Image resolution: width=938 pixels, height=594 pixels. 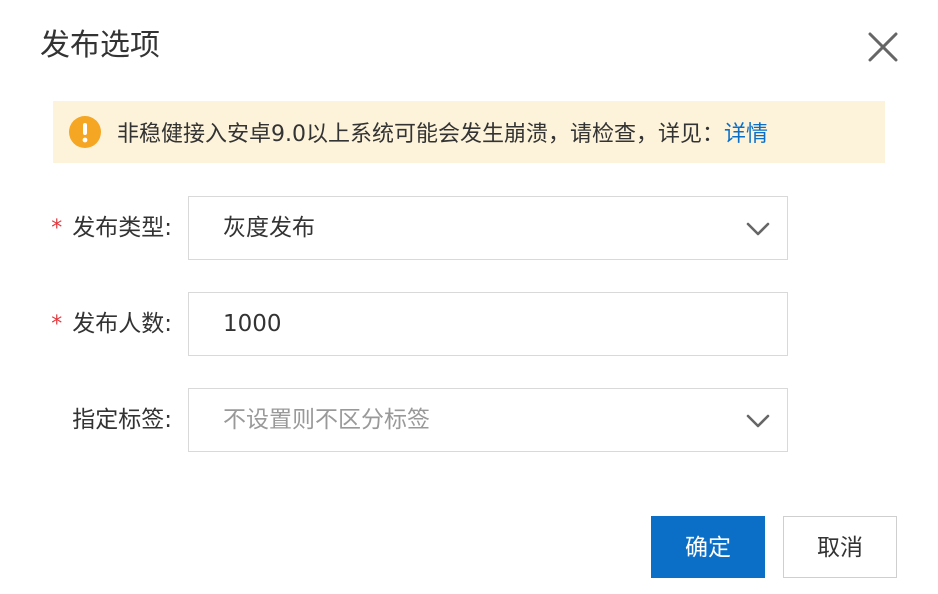 What do you see at coordinates (746, 134) in the screenshot?
I see `details-link: 详情` at bounding box center [746, 134].